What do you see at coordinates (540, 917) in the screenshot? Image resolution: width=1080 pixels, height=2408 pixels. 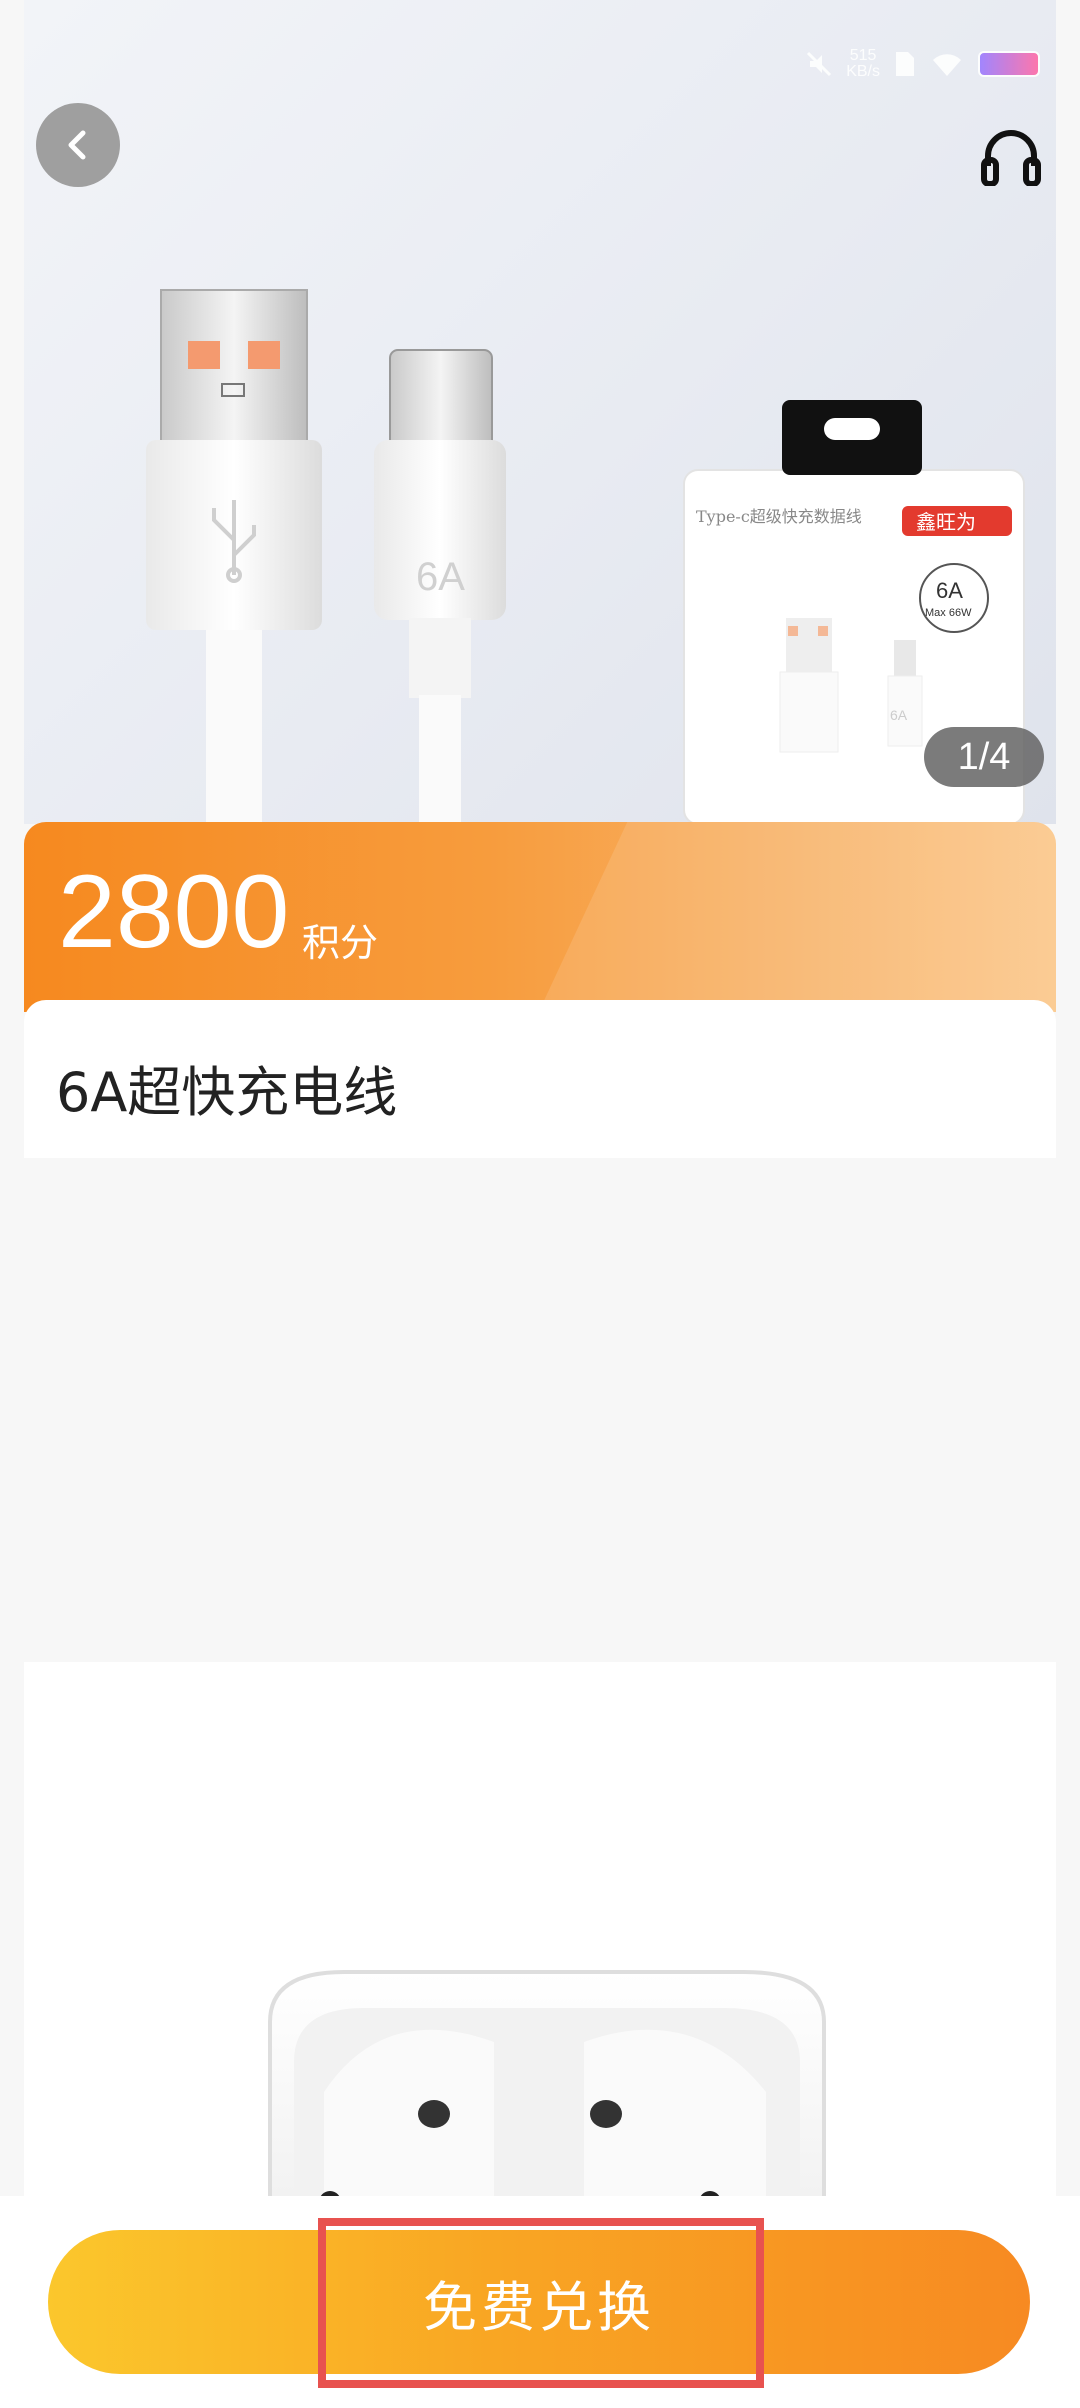 I see `price-banner: 2800 积分` at bounding box center [540, 917].